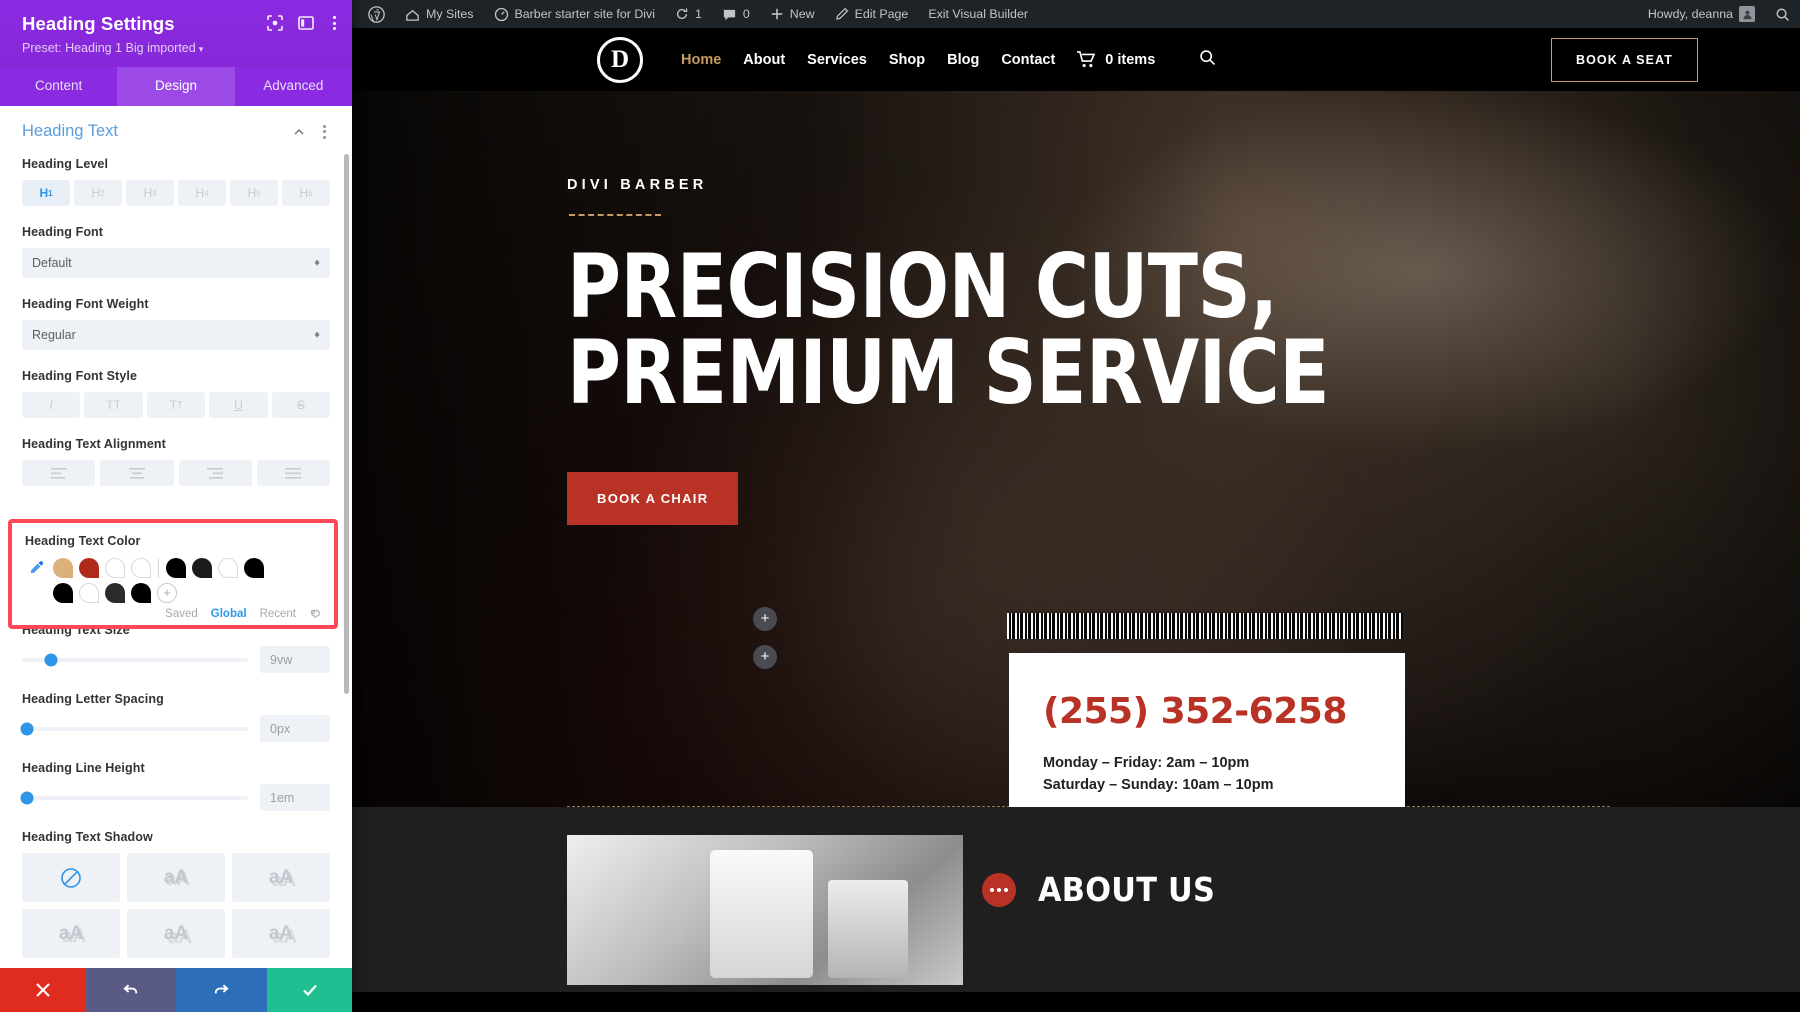 The width and height of the screenshot is (1800, 1012). I want to click on admin-bar-edit-page: Edit Page, so click(872, 14).